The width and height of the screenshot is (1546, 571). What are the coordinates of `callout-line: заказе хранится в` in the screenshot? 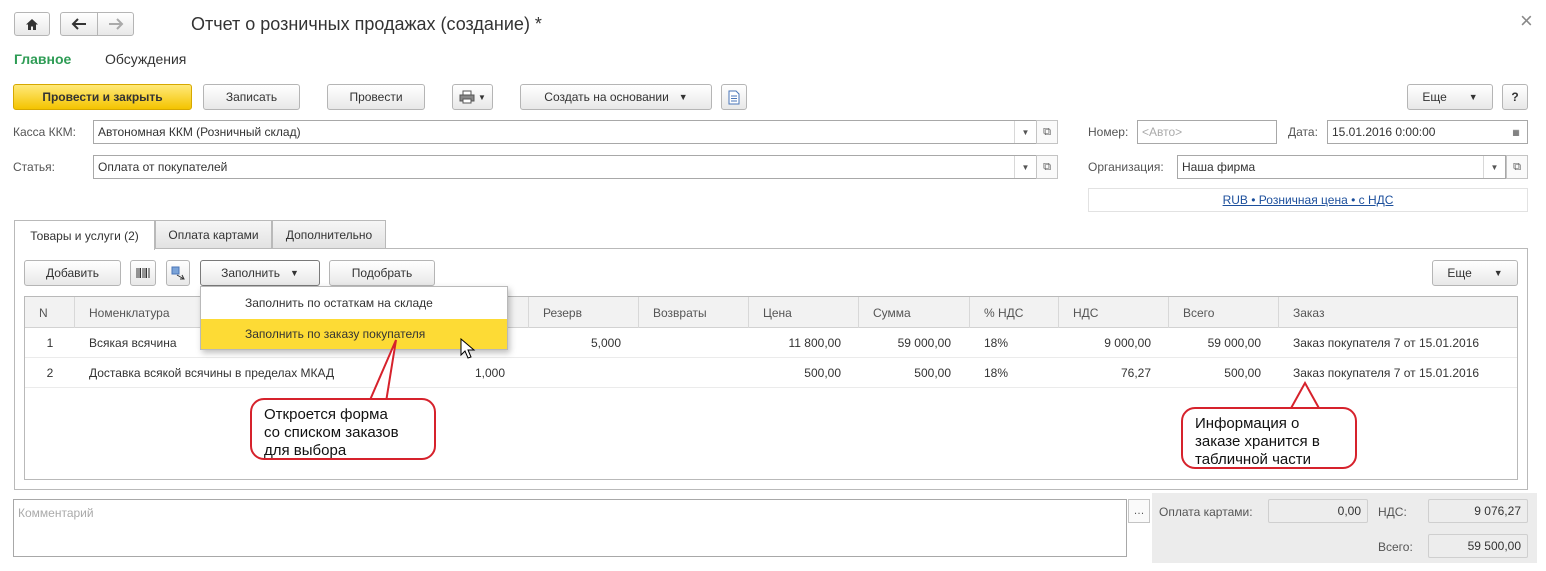 It's located at (1257, 441).